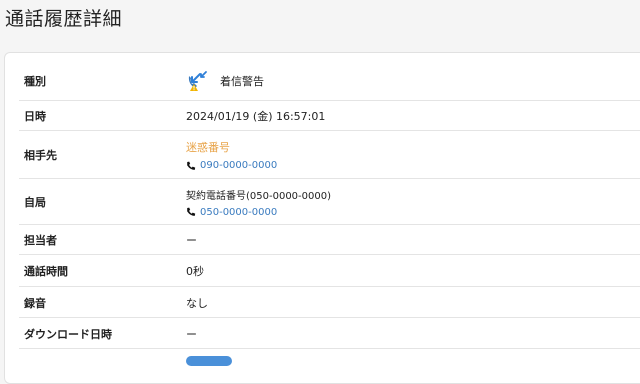 This screenshot has height=384, width=640. What do you see at coordinates (242, 81) in the screenshot?
I see `type-text: 着信警告` at bounding box center [242, 81].